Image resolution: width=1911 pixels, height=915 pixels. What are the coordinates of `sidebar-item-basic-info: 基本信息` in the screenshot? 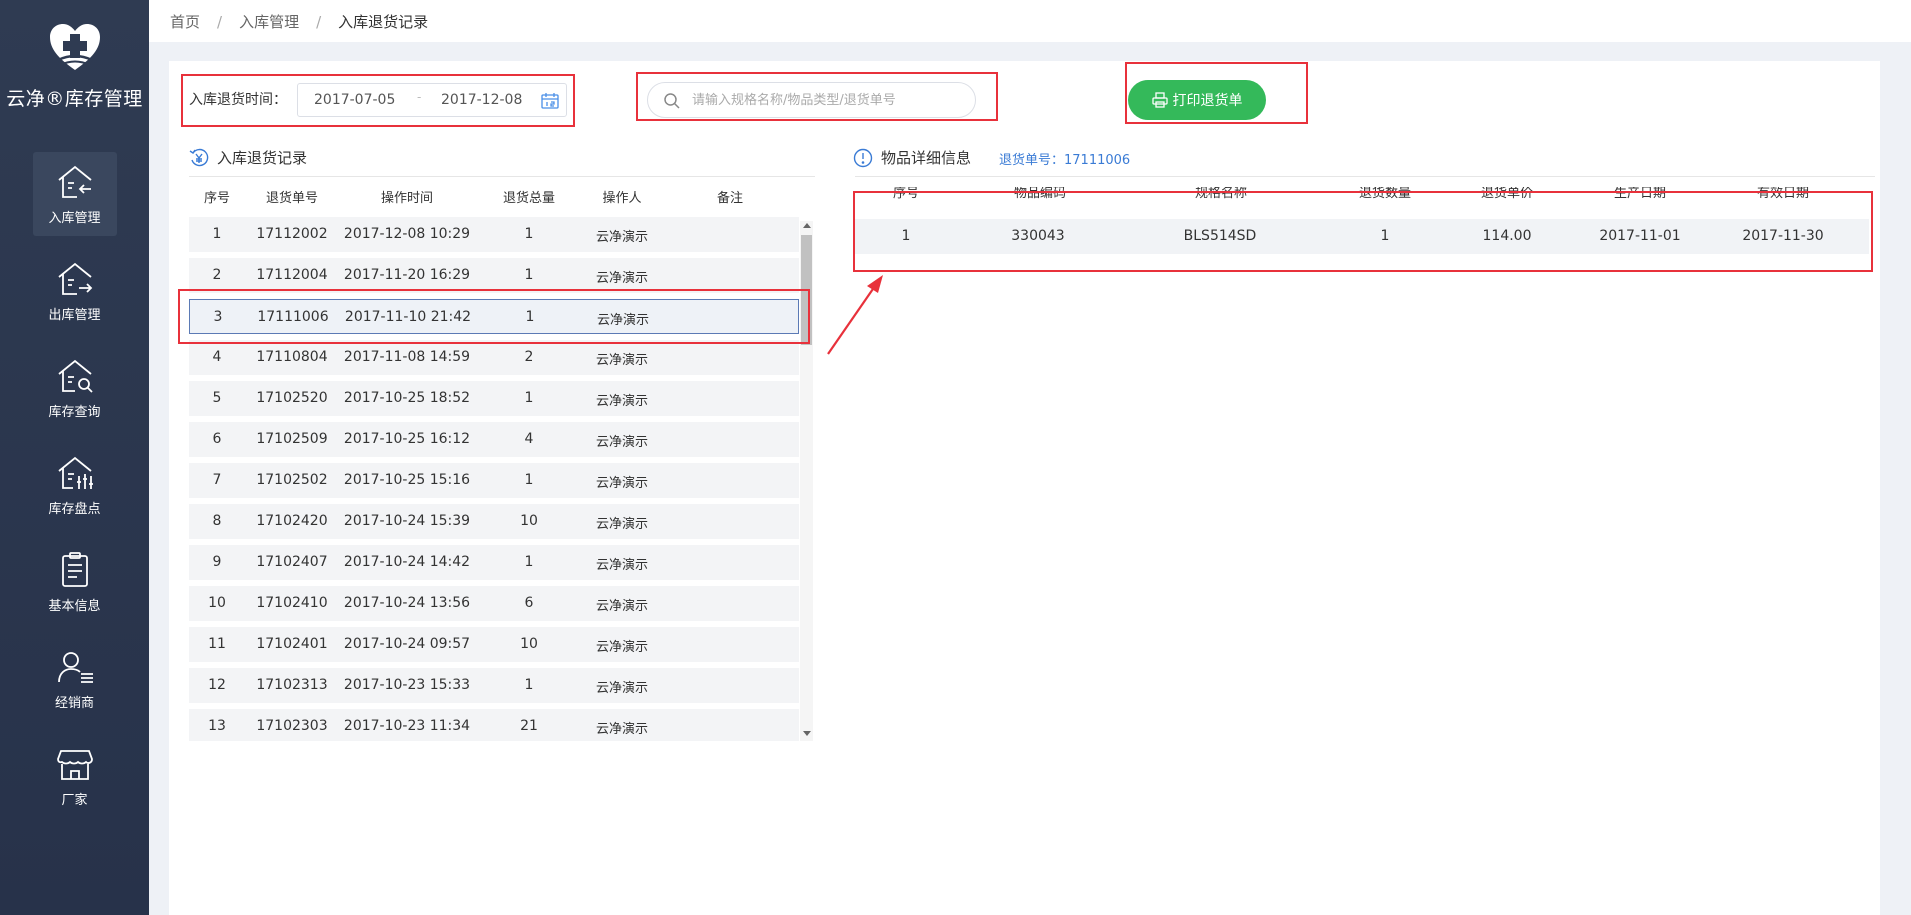 It's located at (75, 582).